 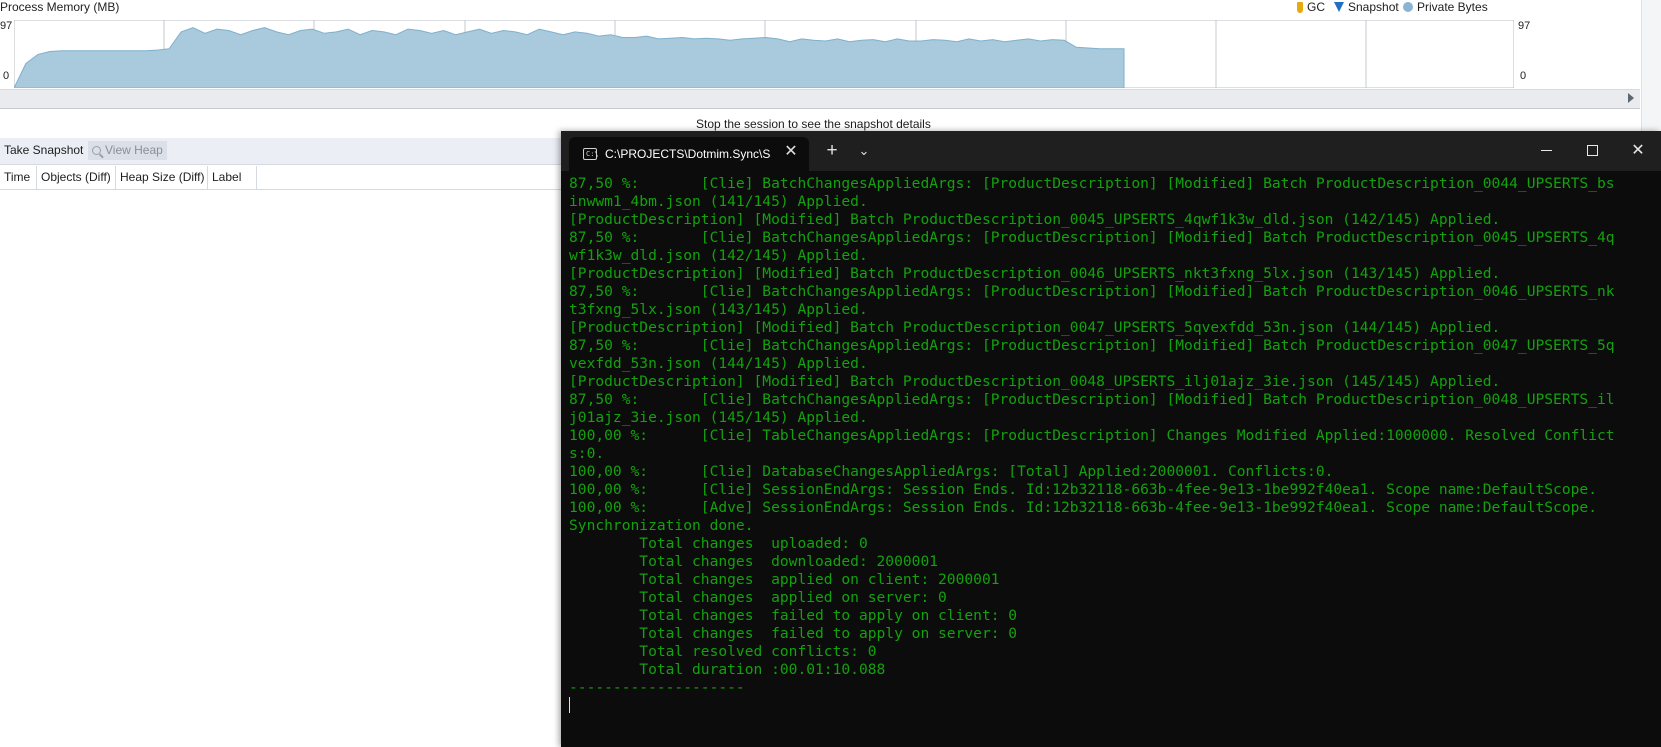 I want to click on minimize-icon, so click(x=1546, y=150).